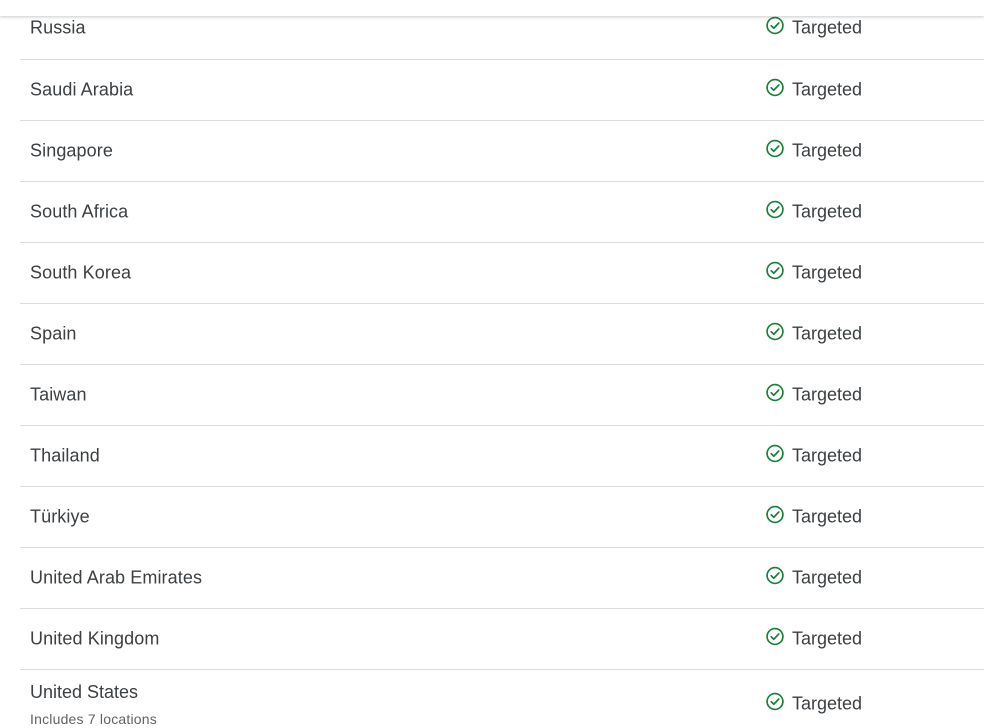  I want to click on country-name: Spain, so click(53, 333).